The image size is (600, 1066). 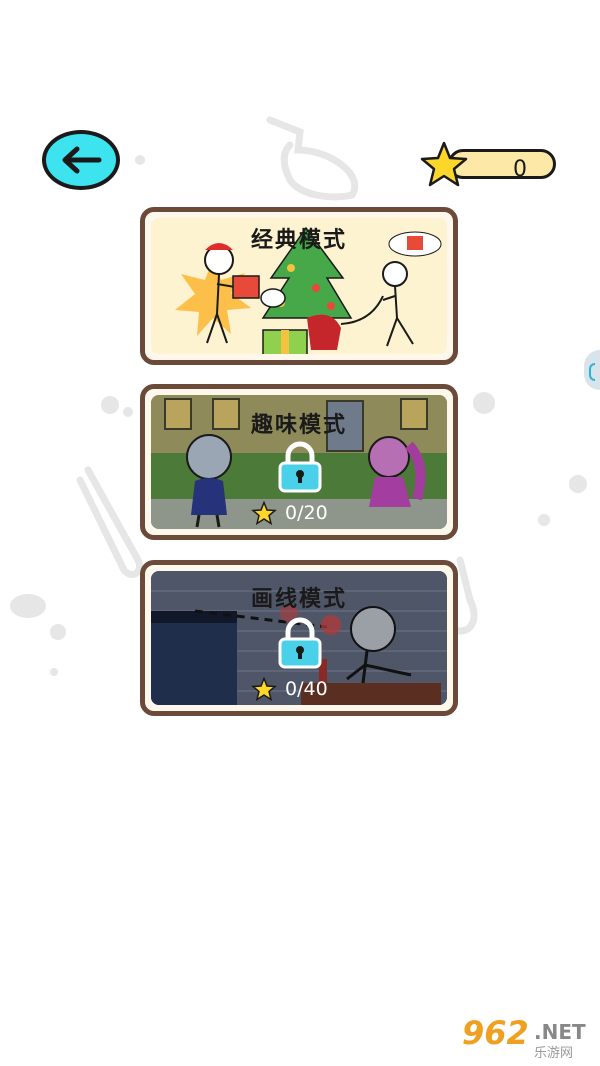 I want to click on star-count: 0, so click(x=520, y=169).